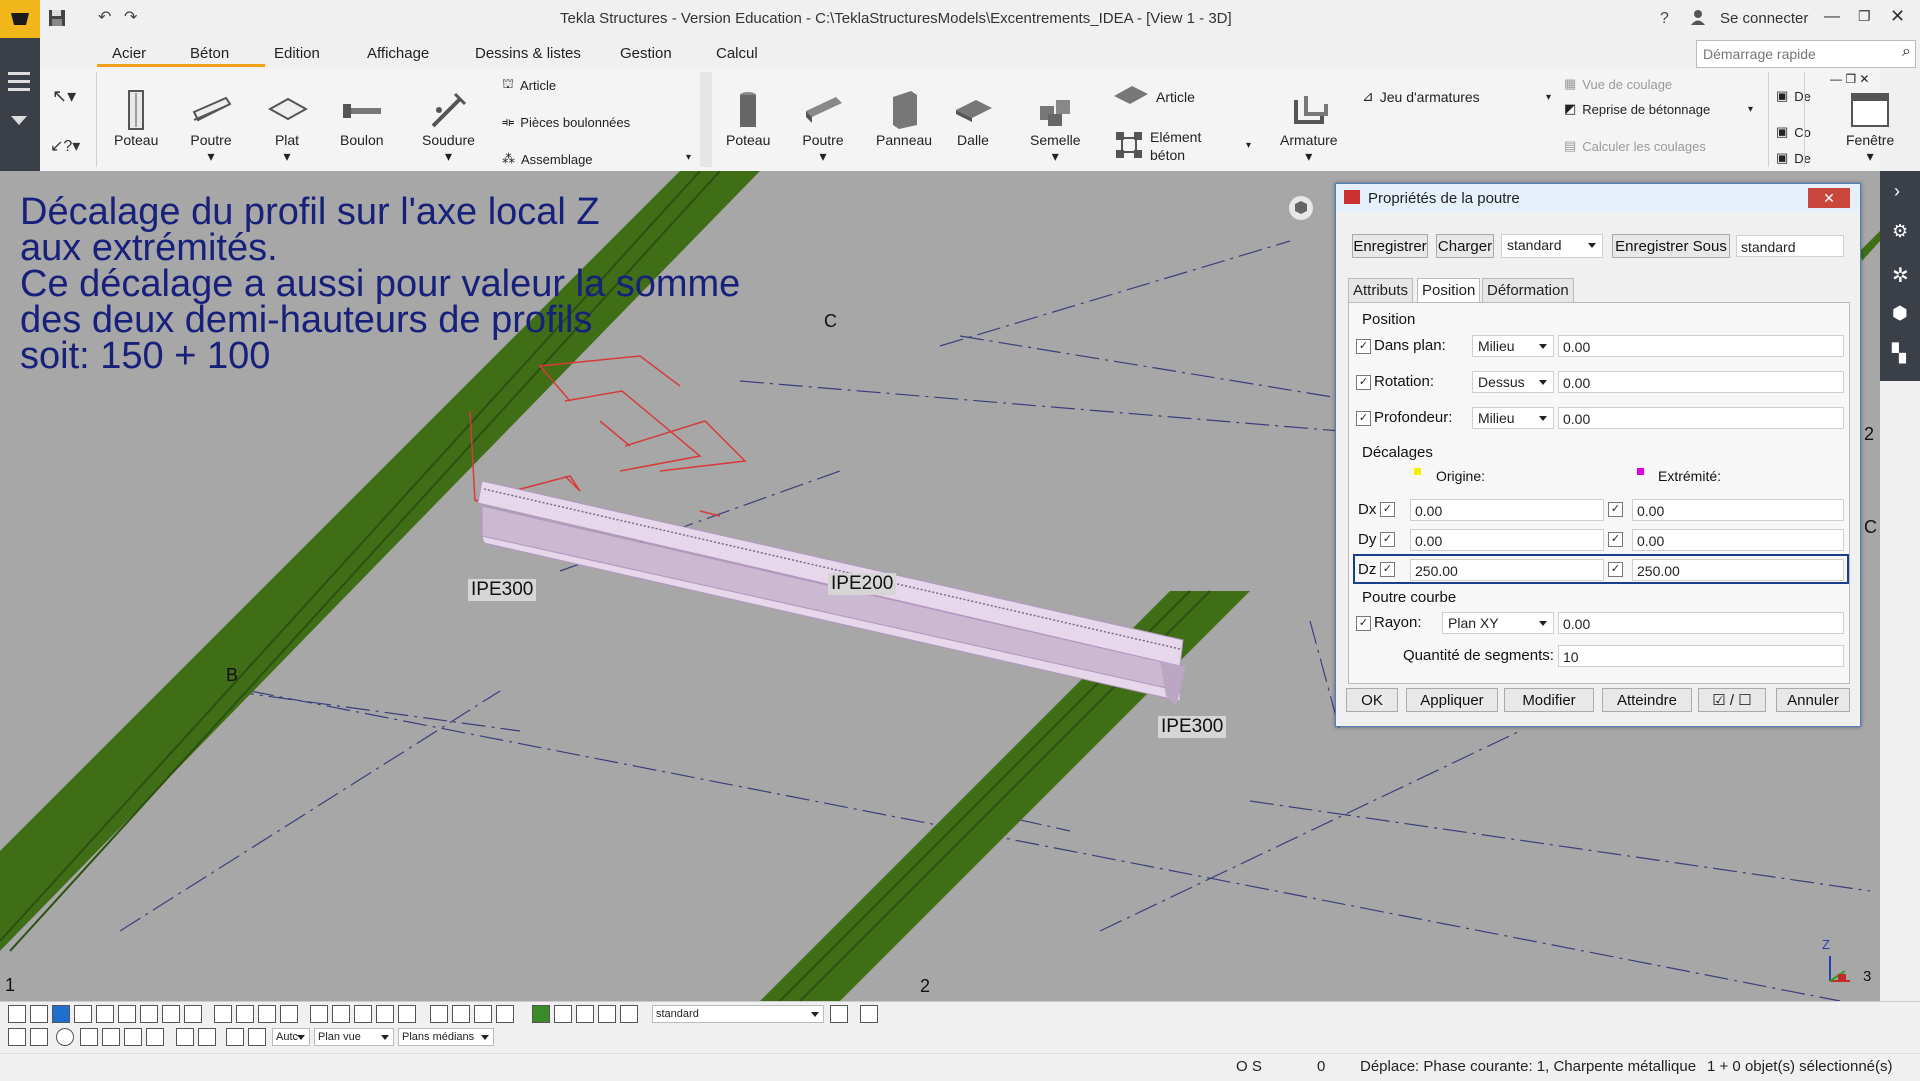 The height and width of the screenshot is (1081, 1920). Describe the element at coordinates (1248, 145) in the screenshot. I see `concrete-element-dropdown-icon: ▾` at that location.